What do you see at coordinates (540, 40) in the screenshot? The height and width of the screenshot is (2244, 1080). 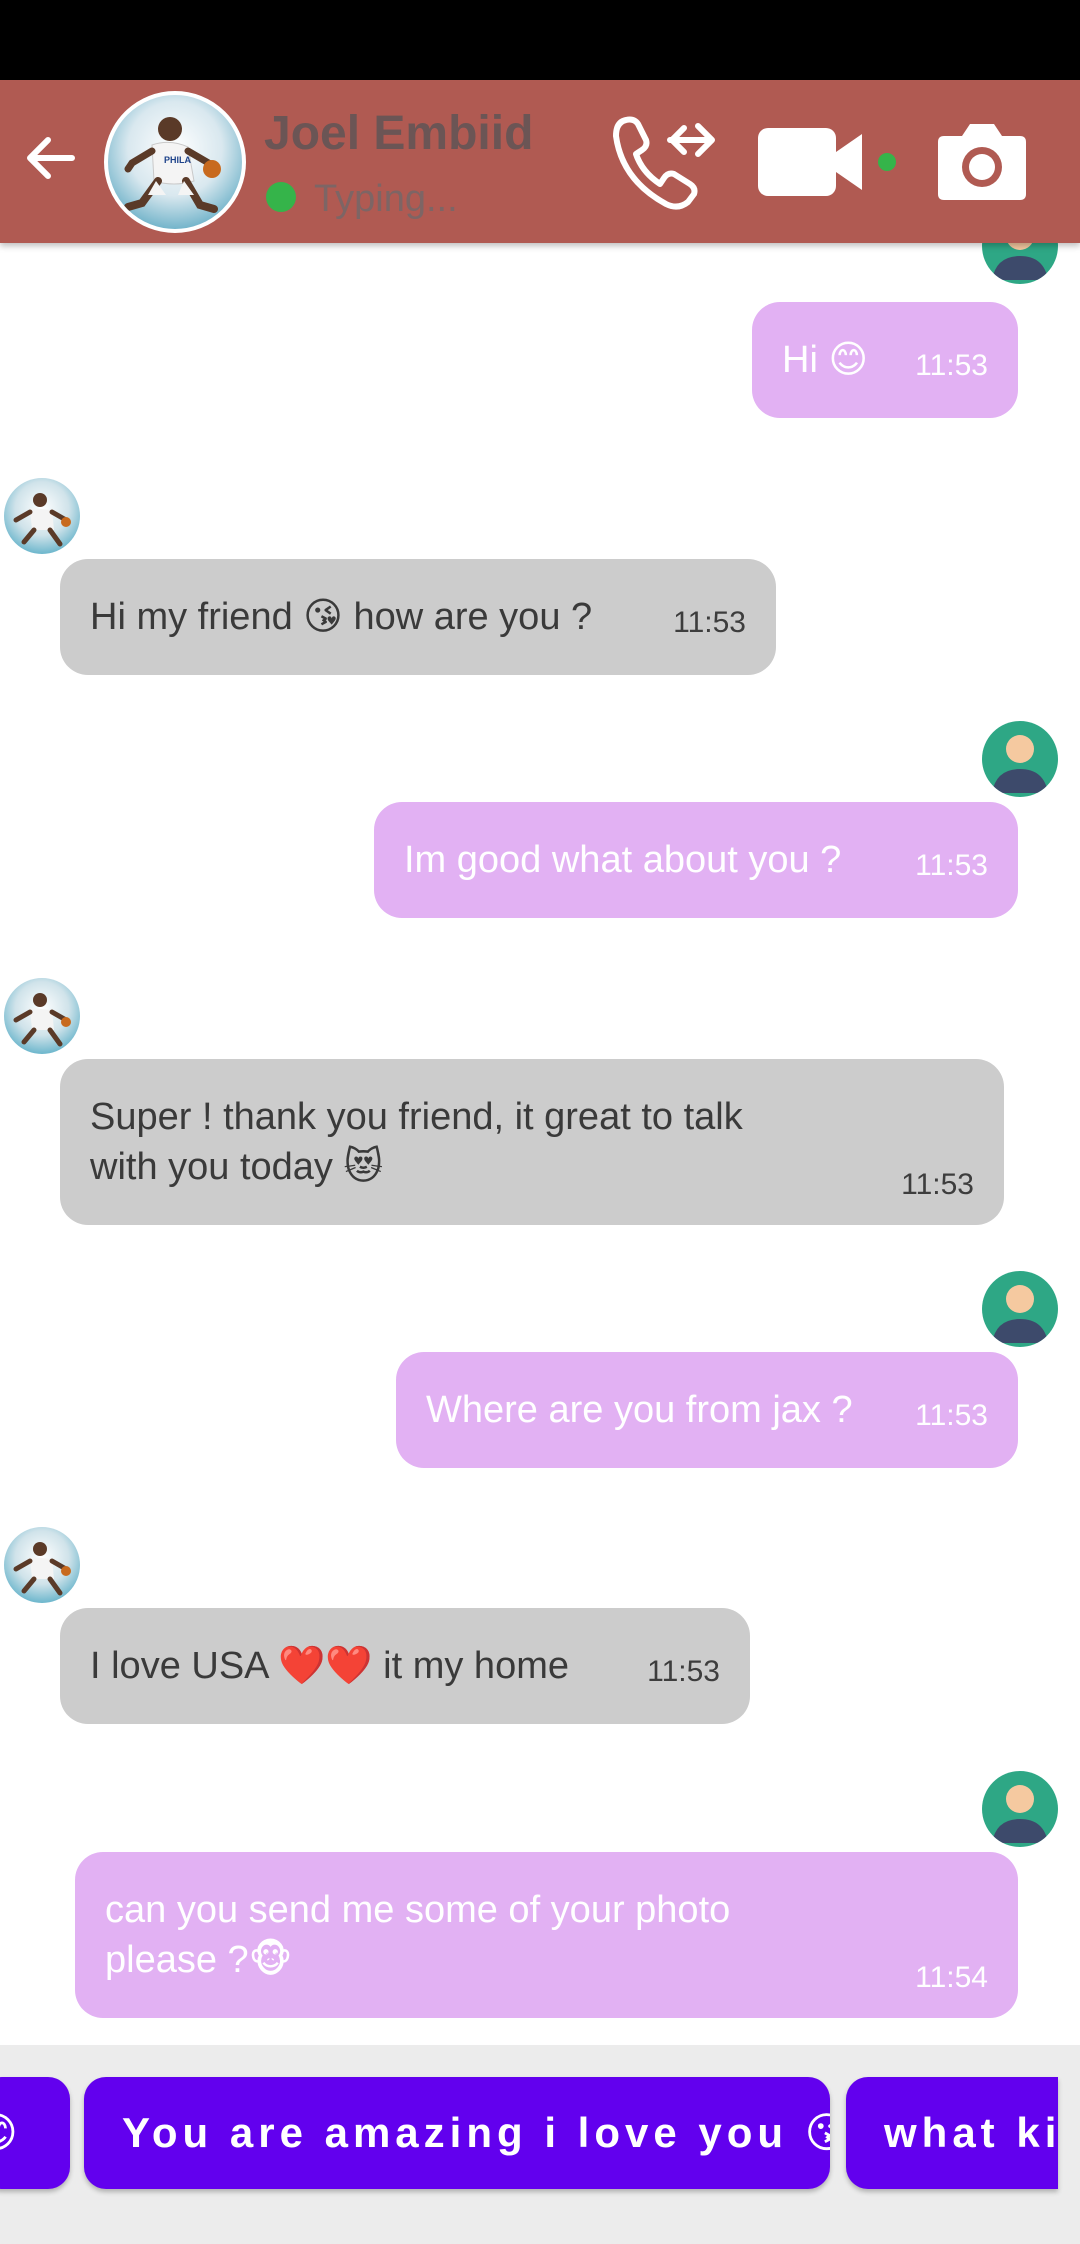 I see `status-bar` at bounding box center [540, 40].